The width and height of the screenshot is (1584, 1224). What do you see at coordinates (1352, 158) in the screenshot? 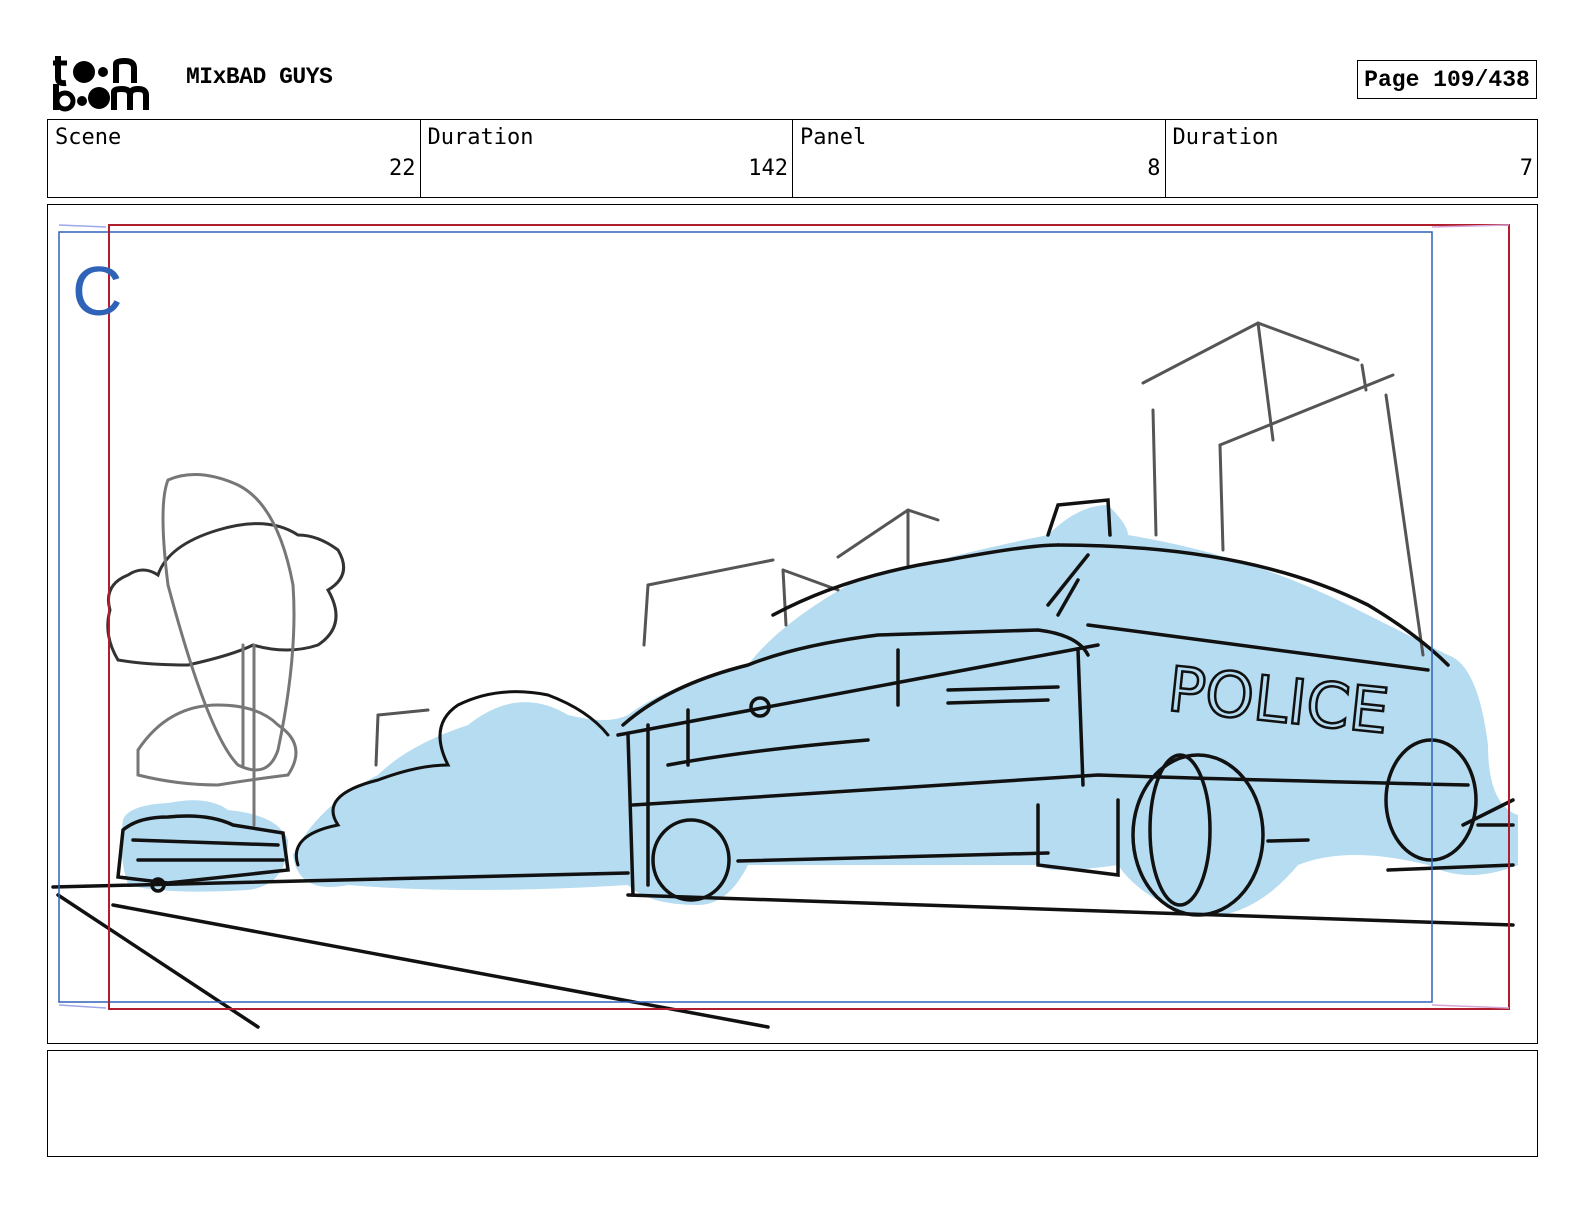
I see `panel-duration-cell: Duration 7` at bounding box center [1352, 158].